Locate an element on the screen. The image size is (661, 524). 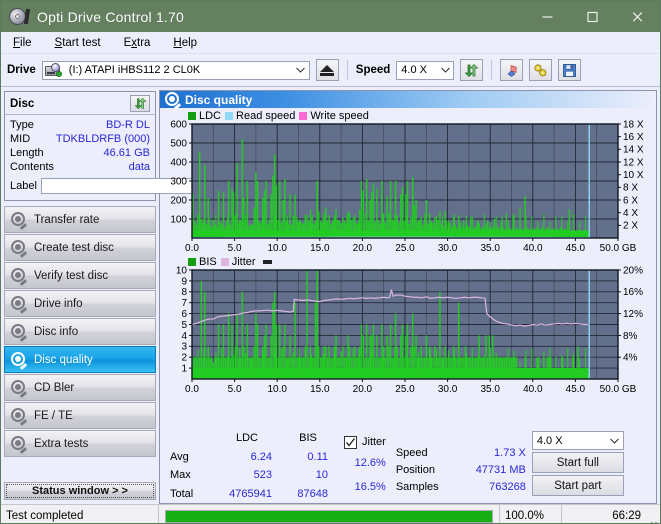
speed-select-value: 4.0 X is located at coordinates (414, 70).